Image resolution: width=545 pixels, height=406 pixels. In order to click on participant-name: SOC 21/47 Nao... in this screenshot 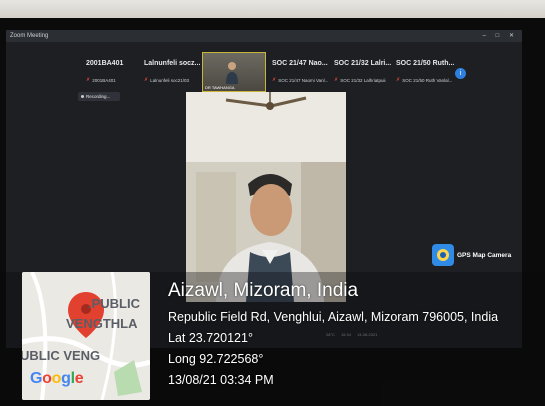, I will do `click(300, 63)`.